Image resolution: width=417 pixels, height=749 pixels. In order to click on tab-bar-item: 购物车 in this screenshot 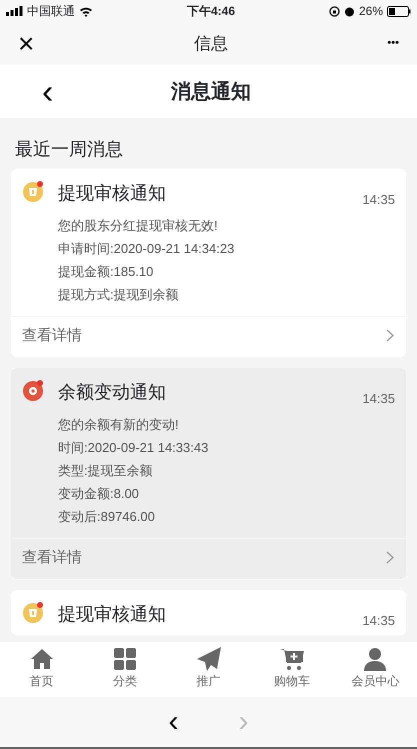, I will do `click(292, 669)`.